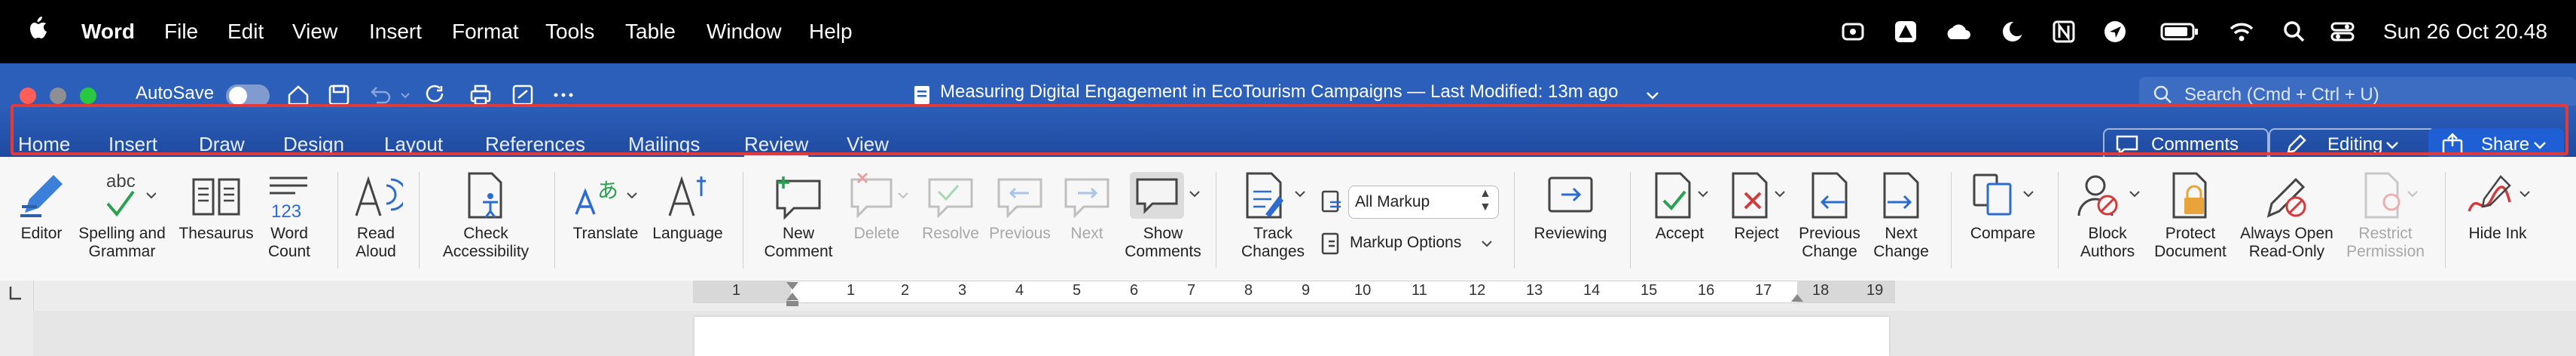 The image size is (2576, 356). What do you see at coordinates (879, 195) in the screenshot?
I see `delete-comment-icon` at bounding box center [879, 195].